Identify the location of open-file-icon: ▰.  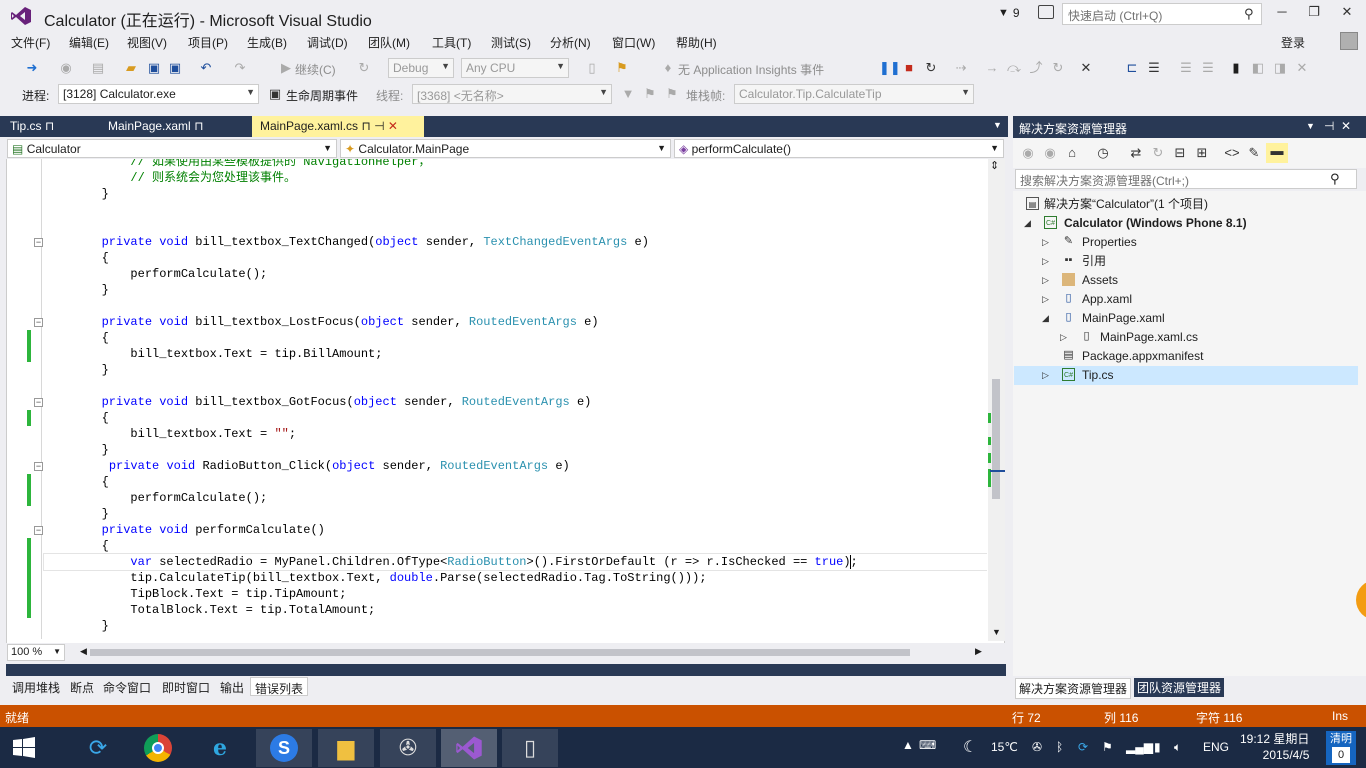
(131, 68).